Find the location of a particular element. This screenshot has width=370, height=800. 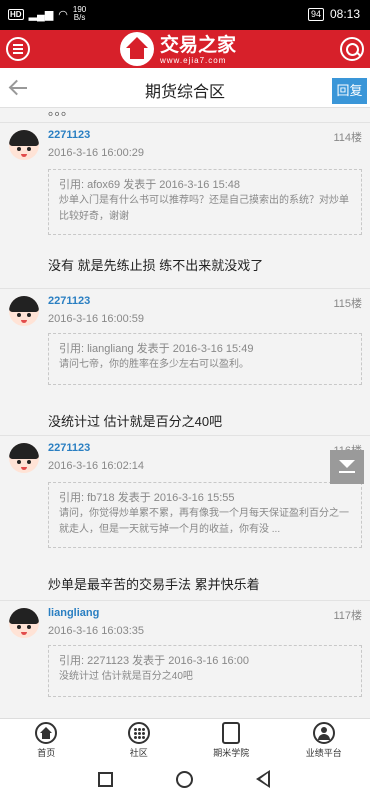

recent-apps-icon is located at coordinates (105, 779).